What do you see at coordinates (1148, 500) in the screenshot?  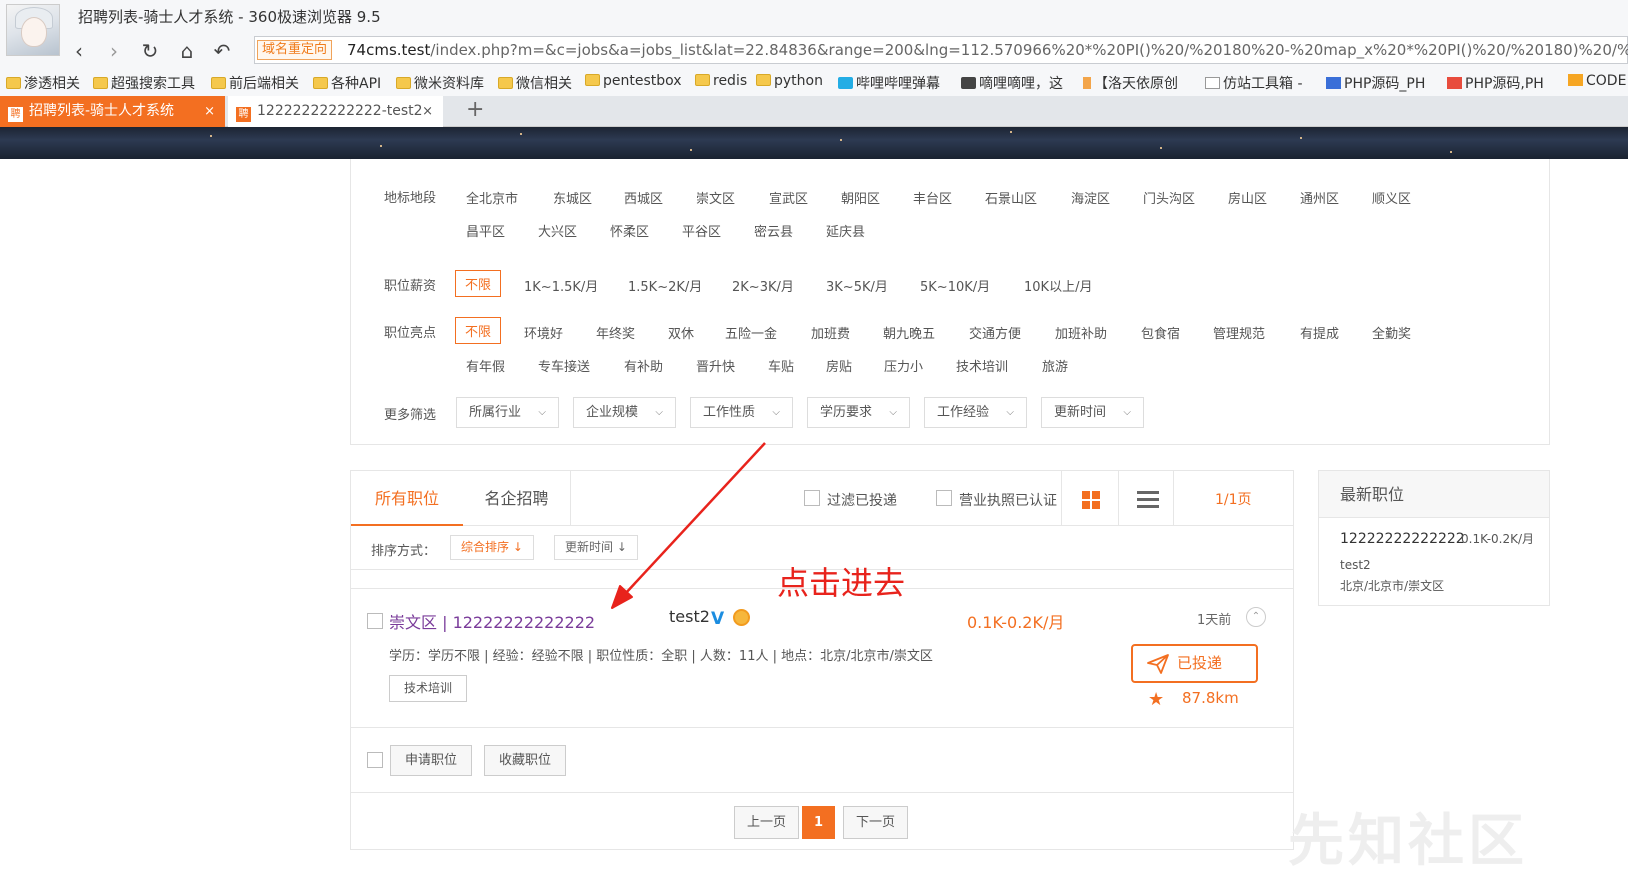 I see `list-view-icon` at bounding box center [1148, 500].